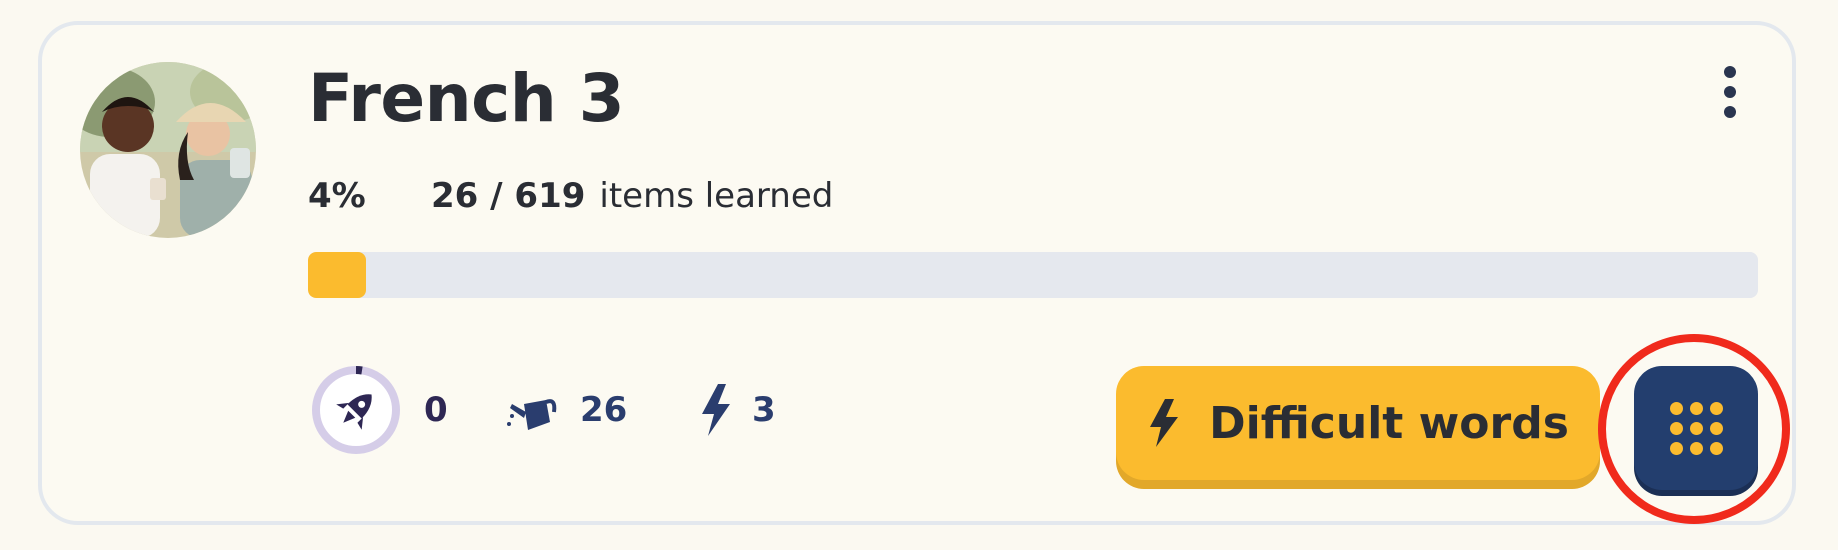  What do you see at coordinates (337, 196) in the screenshot?
I see `progress-percent: 4%` at bounding box center [337, 196].